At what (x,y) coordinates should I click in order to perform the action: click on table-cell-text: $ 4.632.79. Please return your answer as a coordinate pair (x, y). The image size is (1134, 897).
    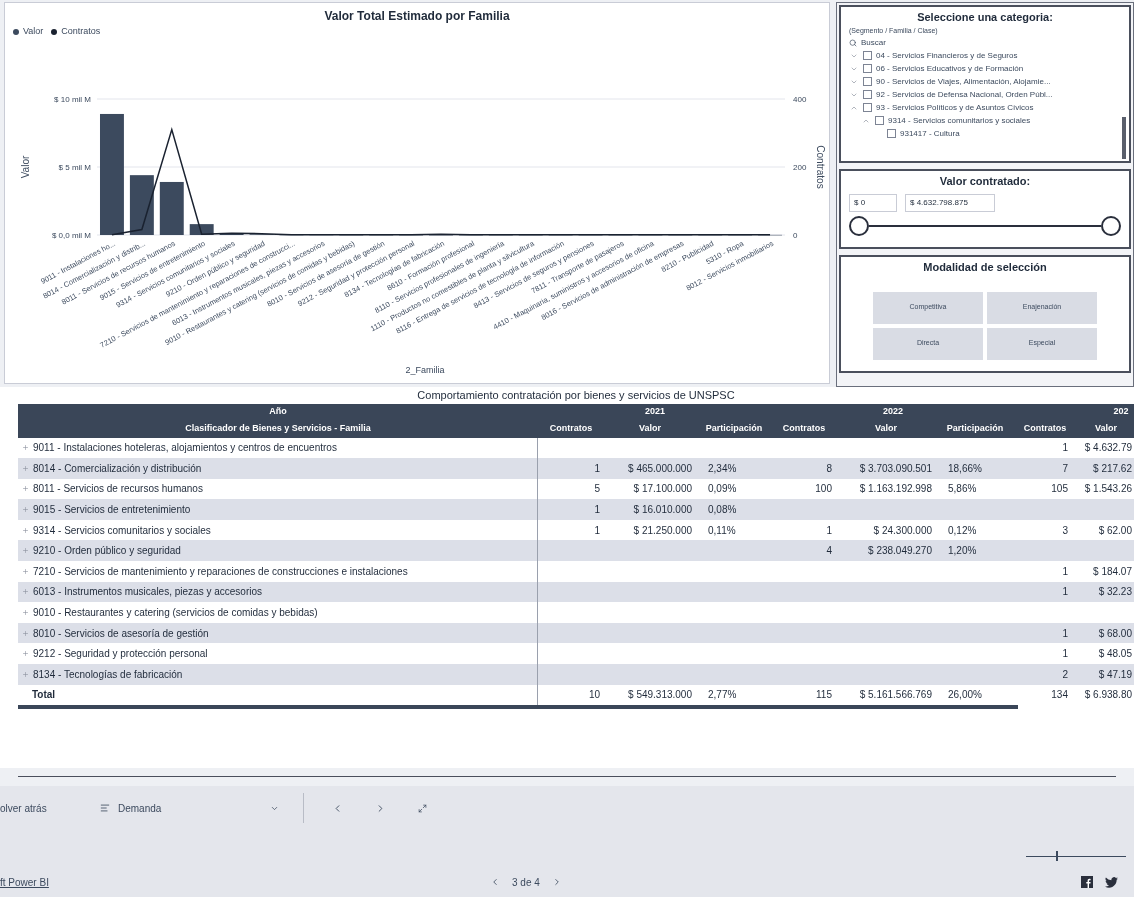
    Looking at the image, I should click on (1108, 448).